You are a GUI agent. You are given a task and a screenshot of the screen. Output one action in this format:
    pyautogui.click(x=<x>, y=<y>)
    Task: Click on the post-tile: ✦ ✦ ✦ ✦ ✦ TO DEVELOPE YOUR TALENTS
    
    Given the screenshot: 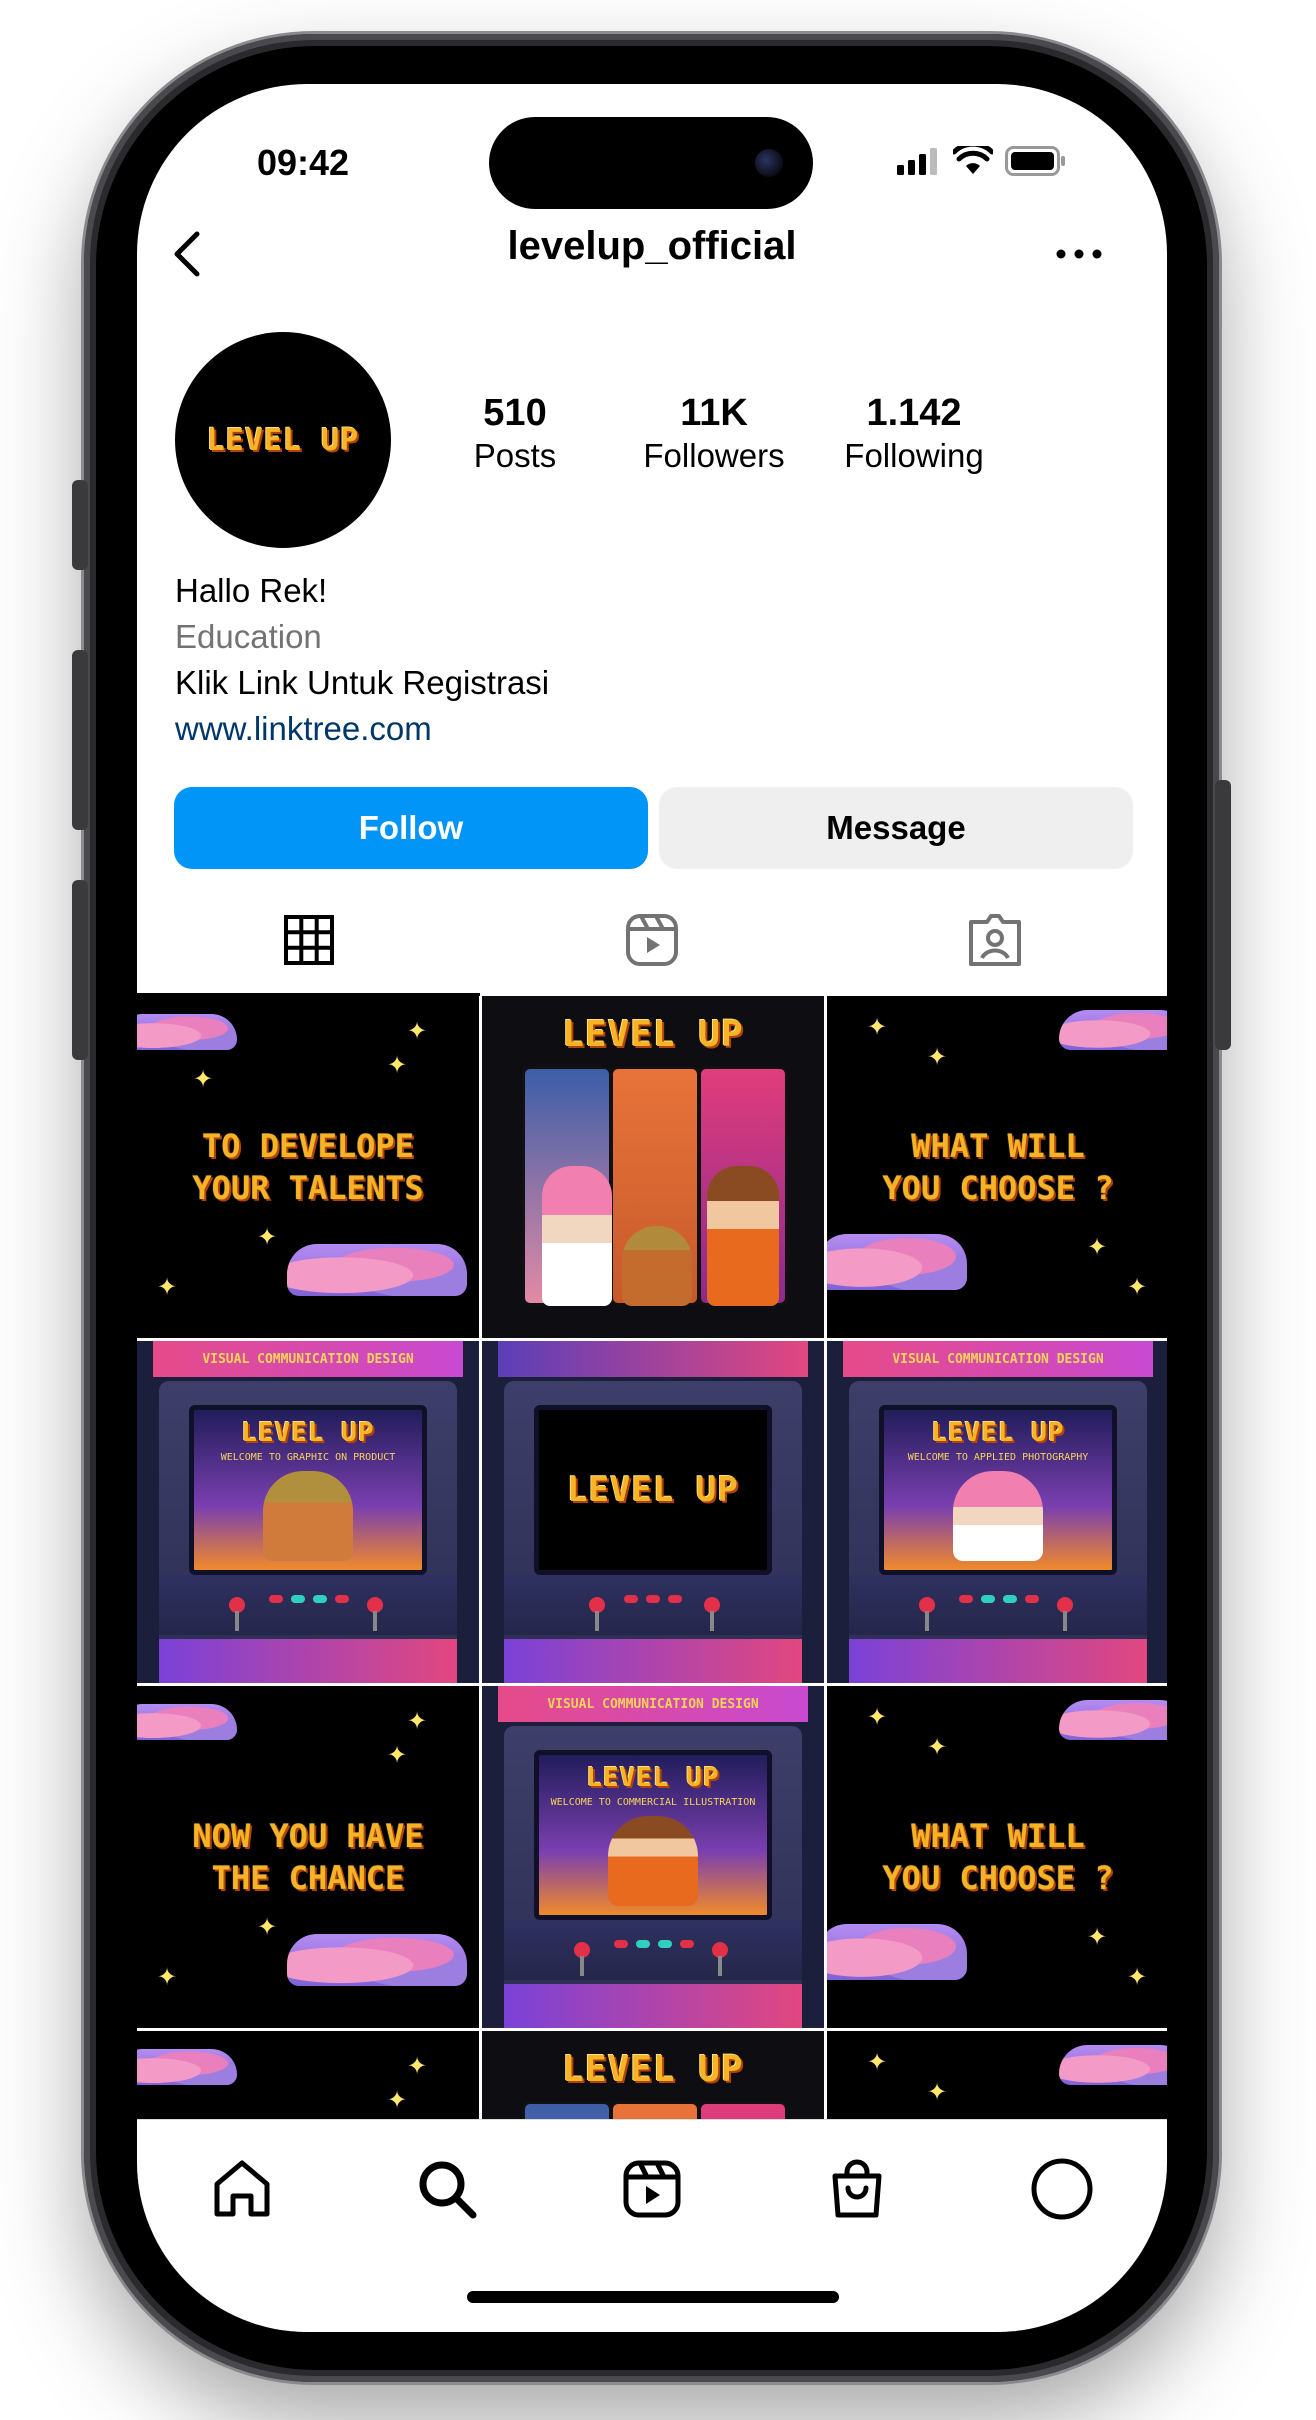 What is the action you would take?
    pyautogui.click(x=308, y=1167)
    